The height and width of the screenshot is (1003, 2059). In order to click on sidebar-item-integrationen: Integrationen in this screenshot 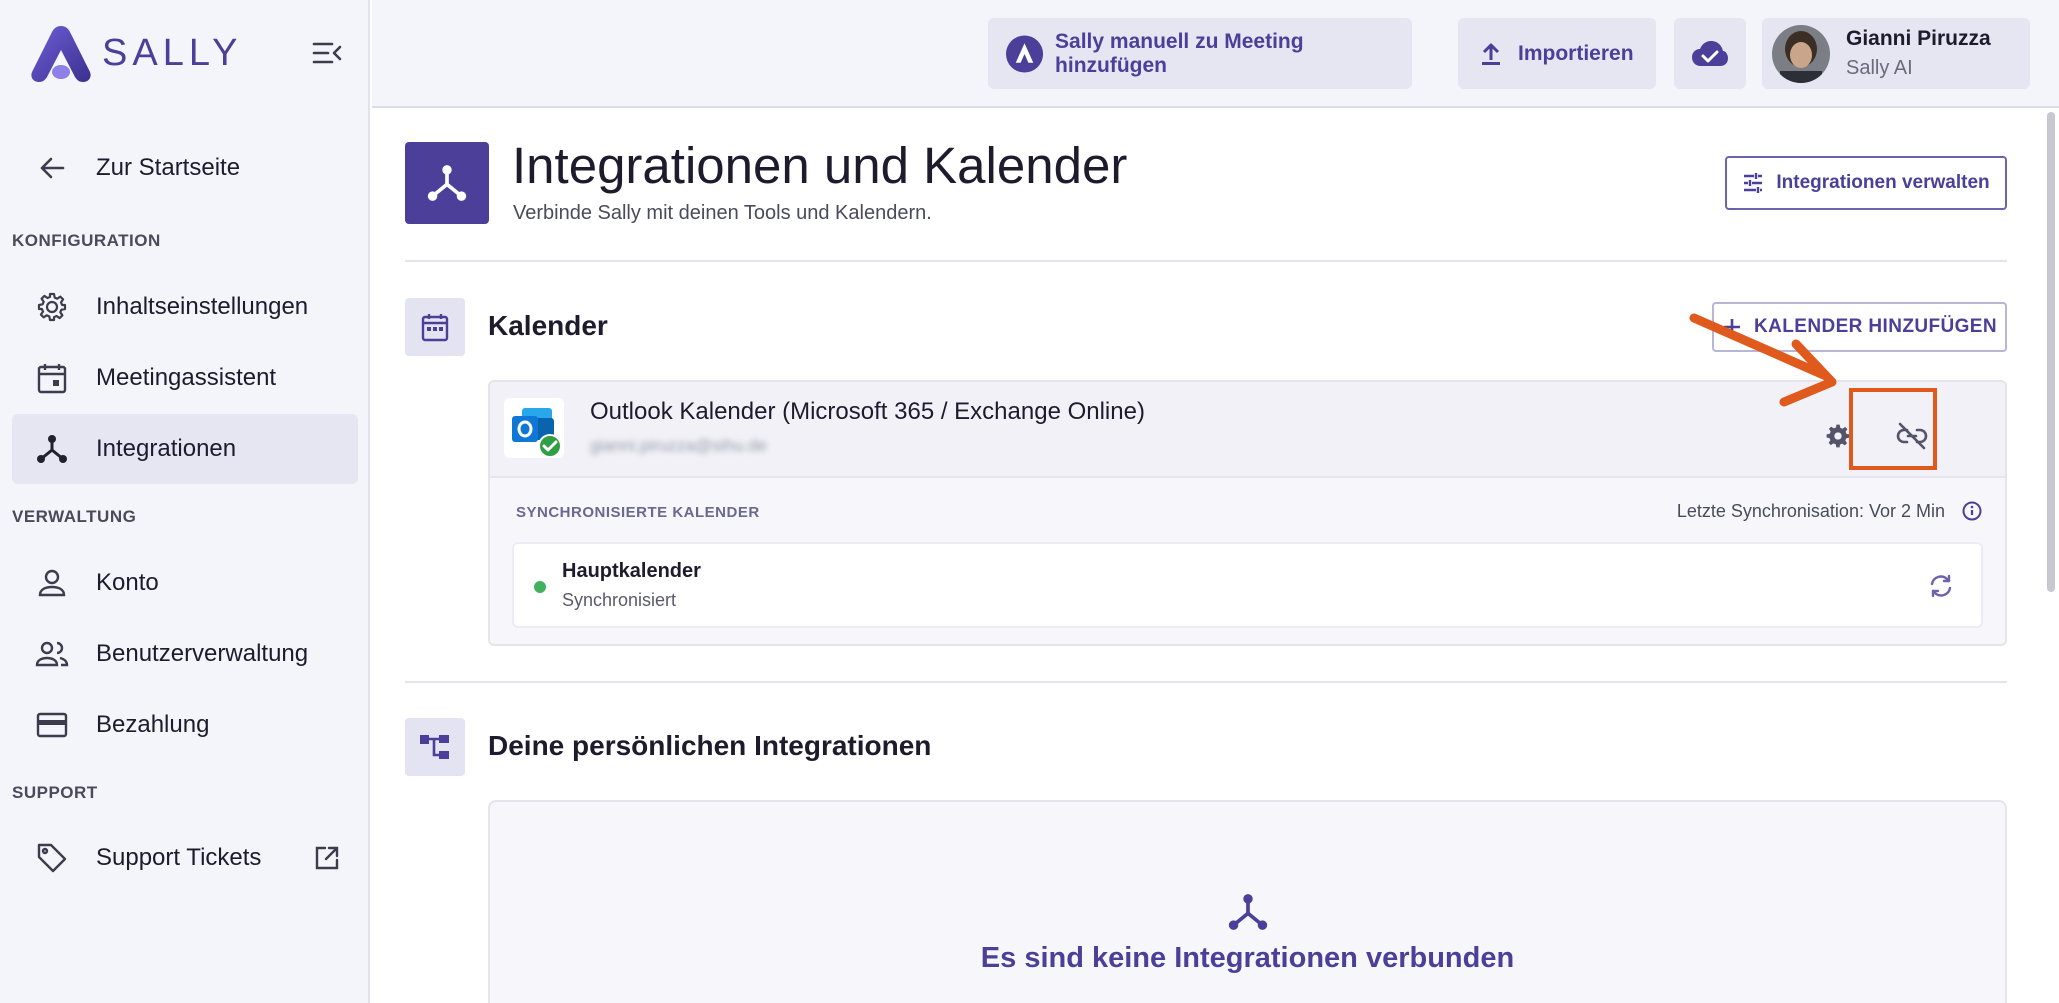, I will do `click(185, 449)`.